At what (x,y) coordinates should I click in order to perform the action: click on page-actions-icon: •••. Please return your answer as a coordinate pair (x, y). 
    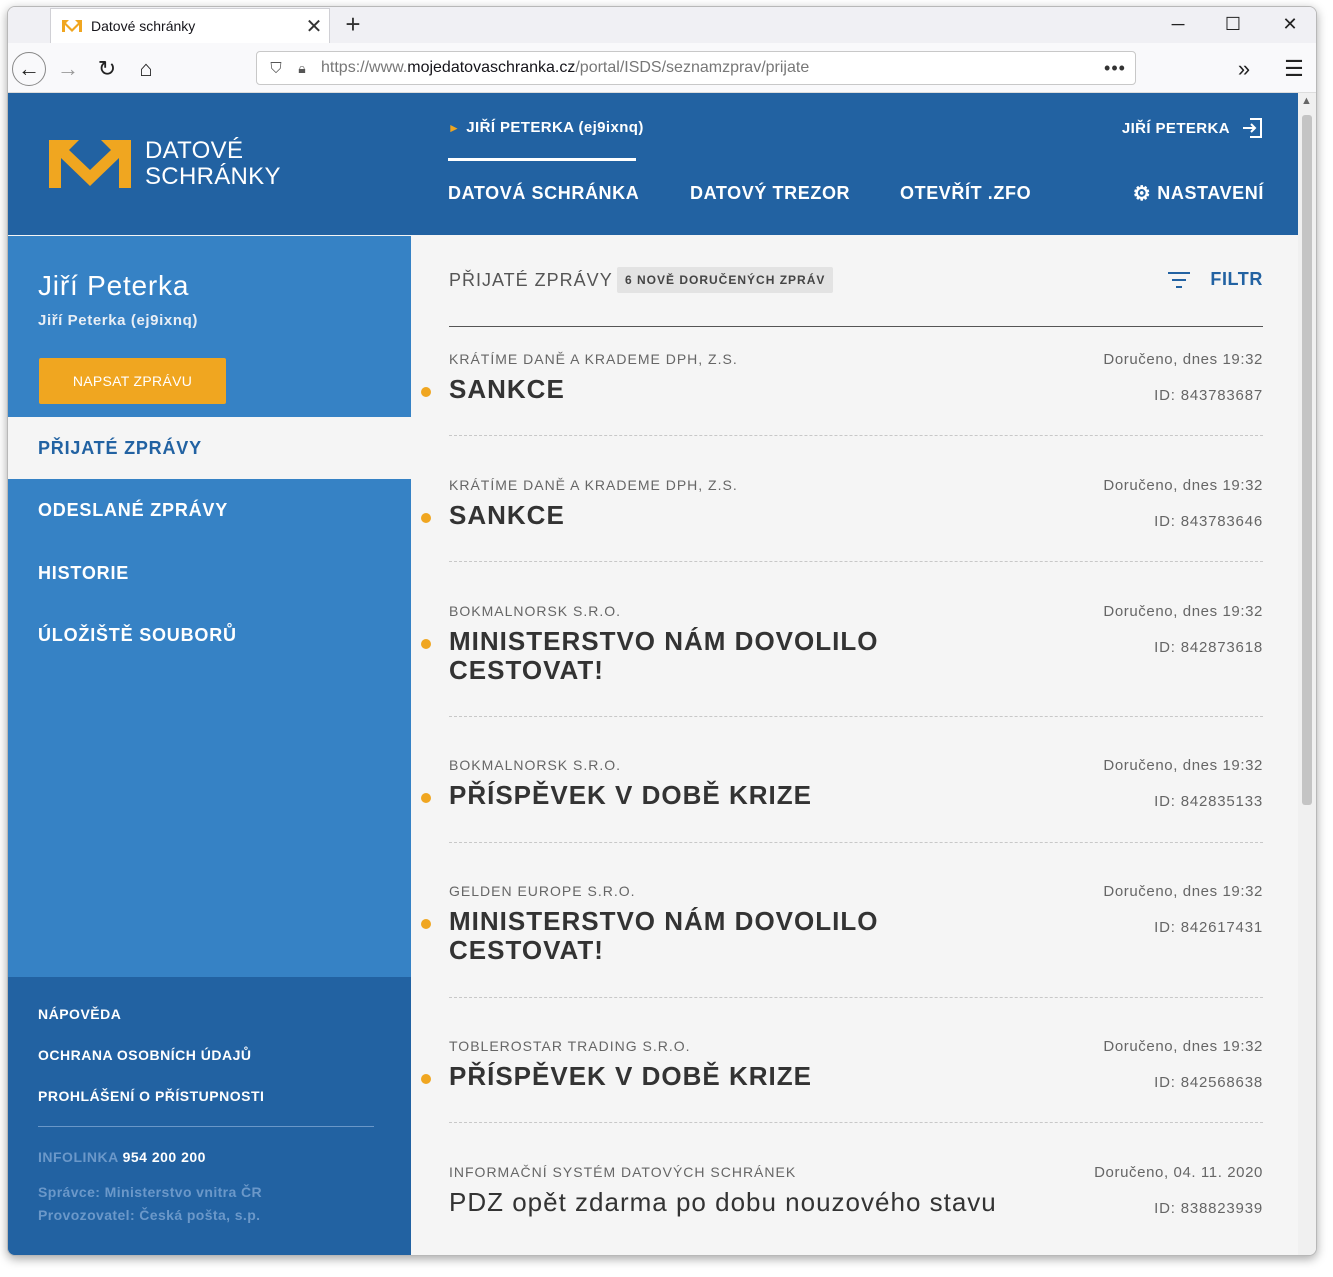
    Looking at the image, I should click on (1115, 68).